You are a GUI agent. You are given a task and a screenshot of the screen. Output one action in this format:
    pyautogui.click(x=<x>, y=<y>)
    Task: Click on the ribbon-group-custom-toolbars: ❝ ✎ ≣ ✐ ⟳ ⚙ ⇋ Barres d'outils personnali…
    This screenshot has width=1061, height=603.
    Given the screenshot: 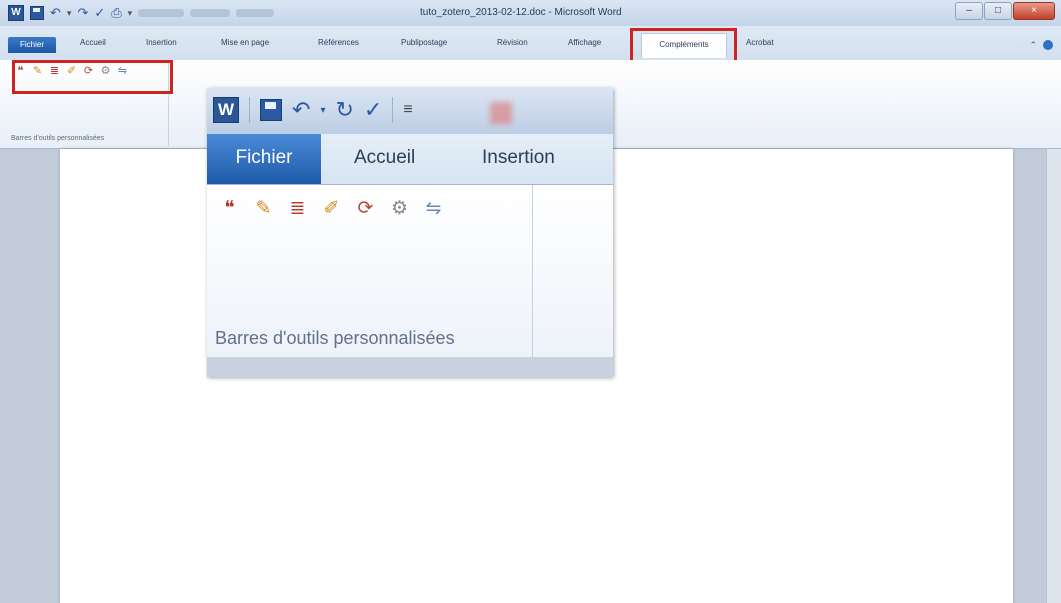 What is the action you would take?
    pyautogui.click(x=370, y=271)
    